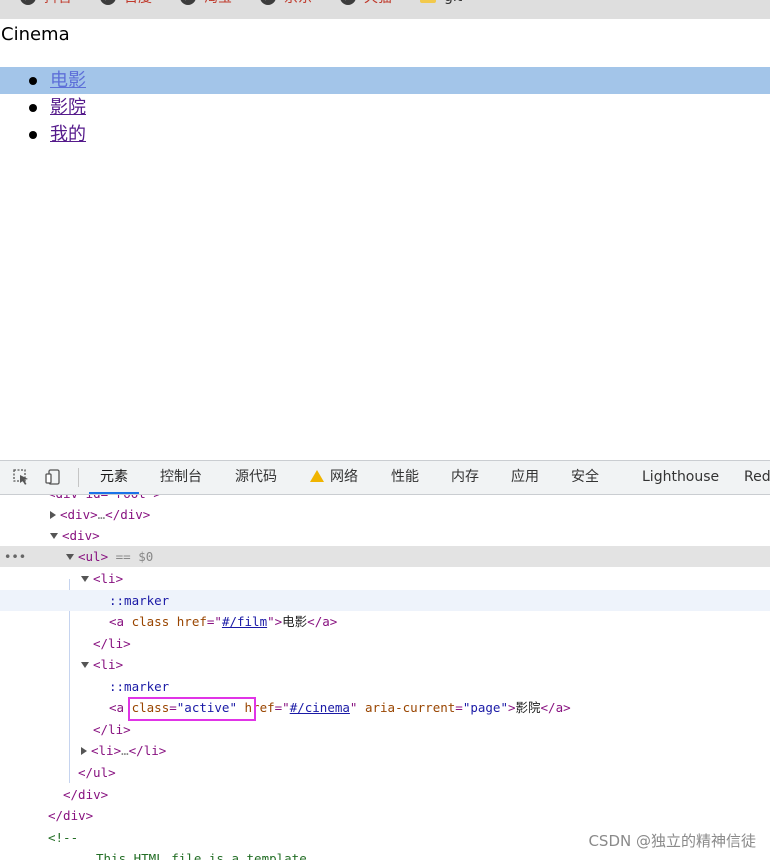 The width and height of the screenshot is (770, 860). I want to click on tree-row: <a class href="#/film">电影</a>, so click(385, 621).